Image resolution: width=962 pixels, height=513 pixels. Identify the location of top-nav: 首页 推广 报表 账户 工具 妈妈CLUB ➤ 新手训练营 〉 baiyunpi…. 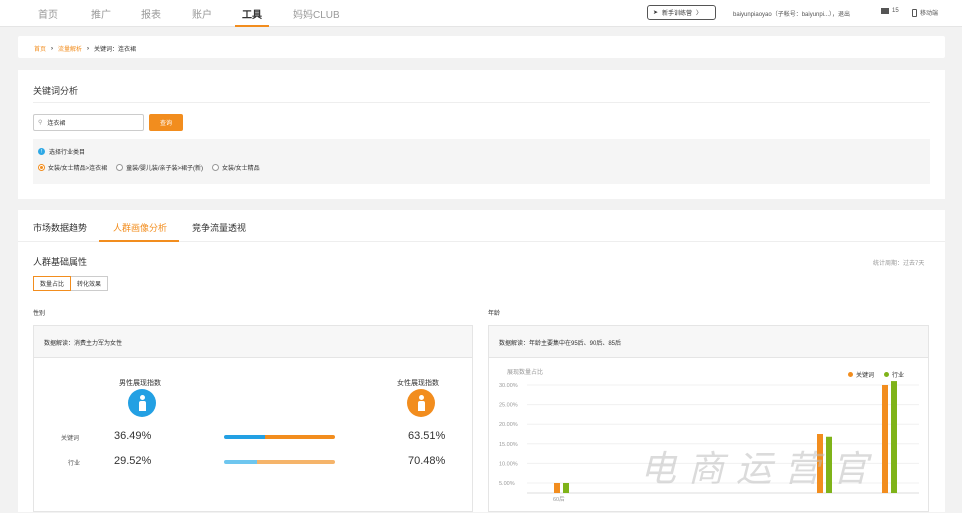
(481, 13).